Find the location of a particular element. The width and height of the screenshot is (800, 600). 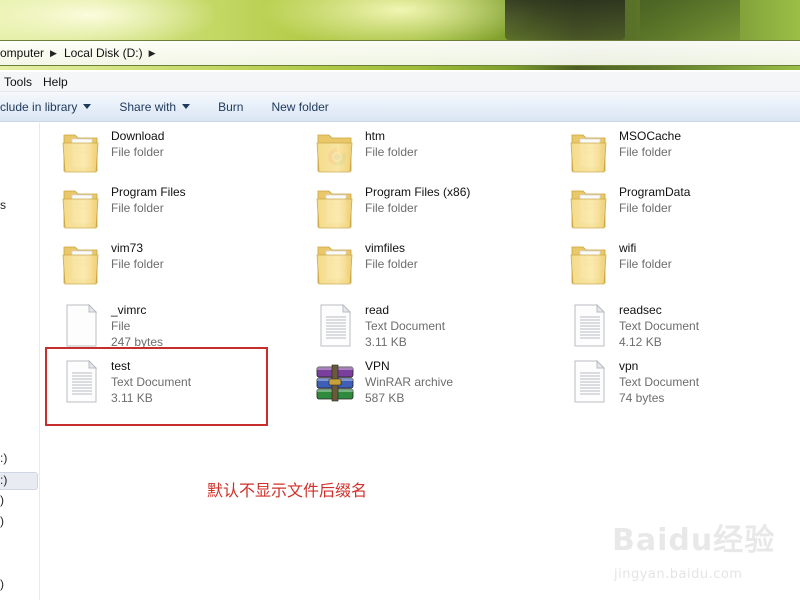

file-item-details: ProgramData File folder is located at coordinates (654, 199).